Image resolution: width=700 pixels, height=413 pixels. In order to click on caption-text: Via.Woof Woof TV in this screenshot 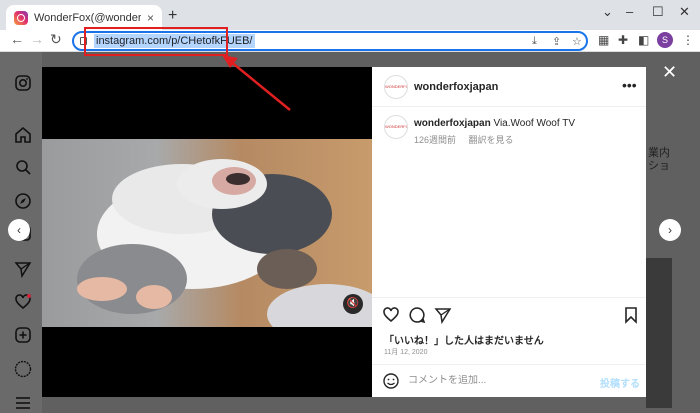, I will do `click(534, 123)`.